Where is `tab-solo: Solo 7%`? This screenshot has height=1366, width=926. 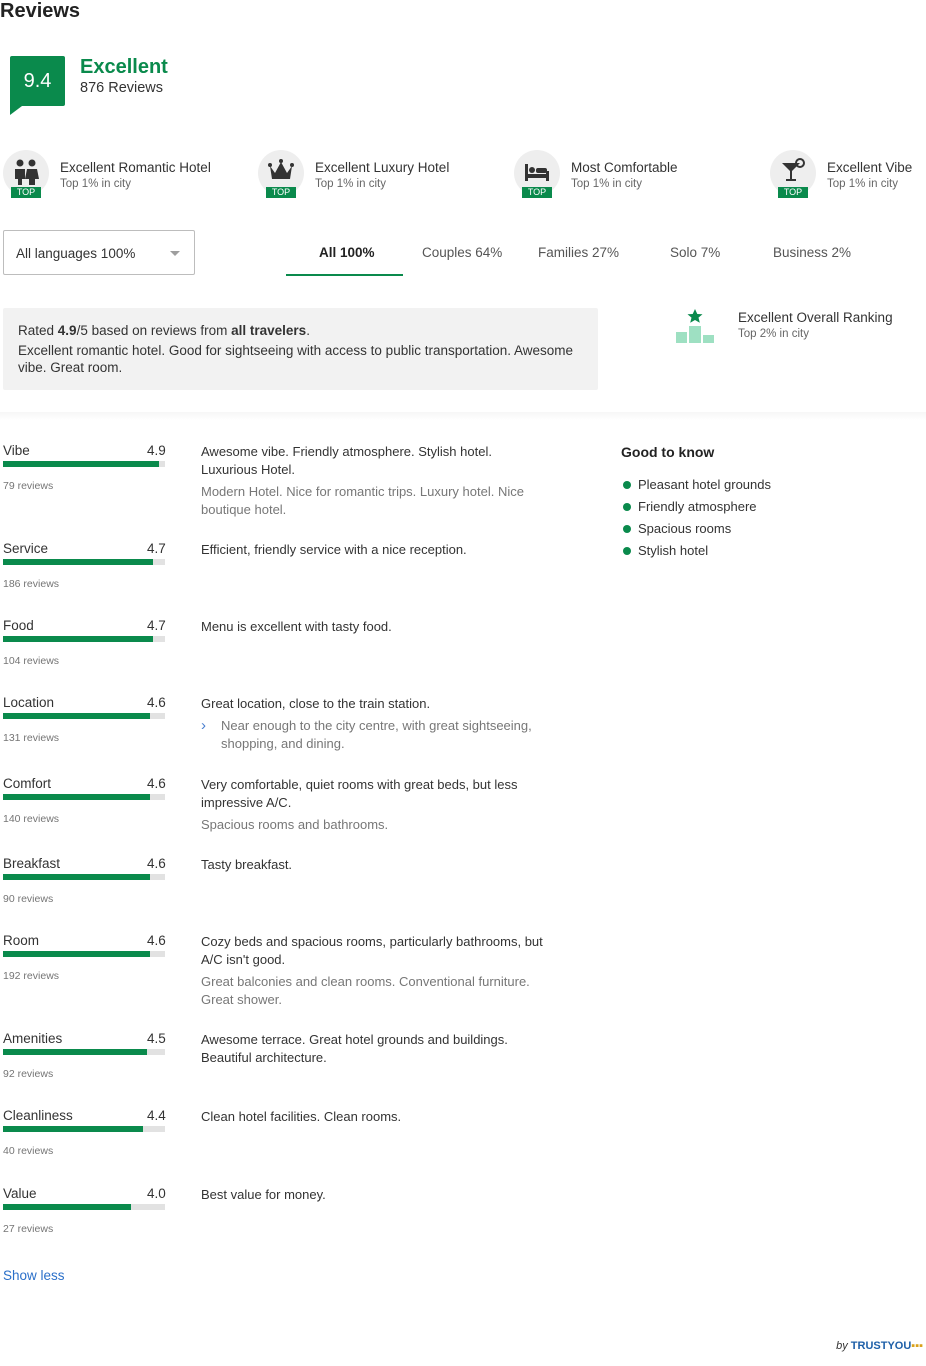
tab-solo: Solo 7% is located at coordinates (695, 252).